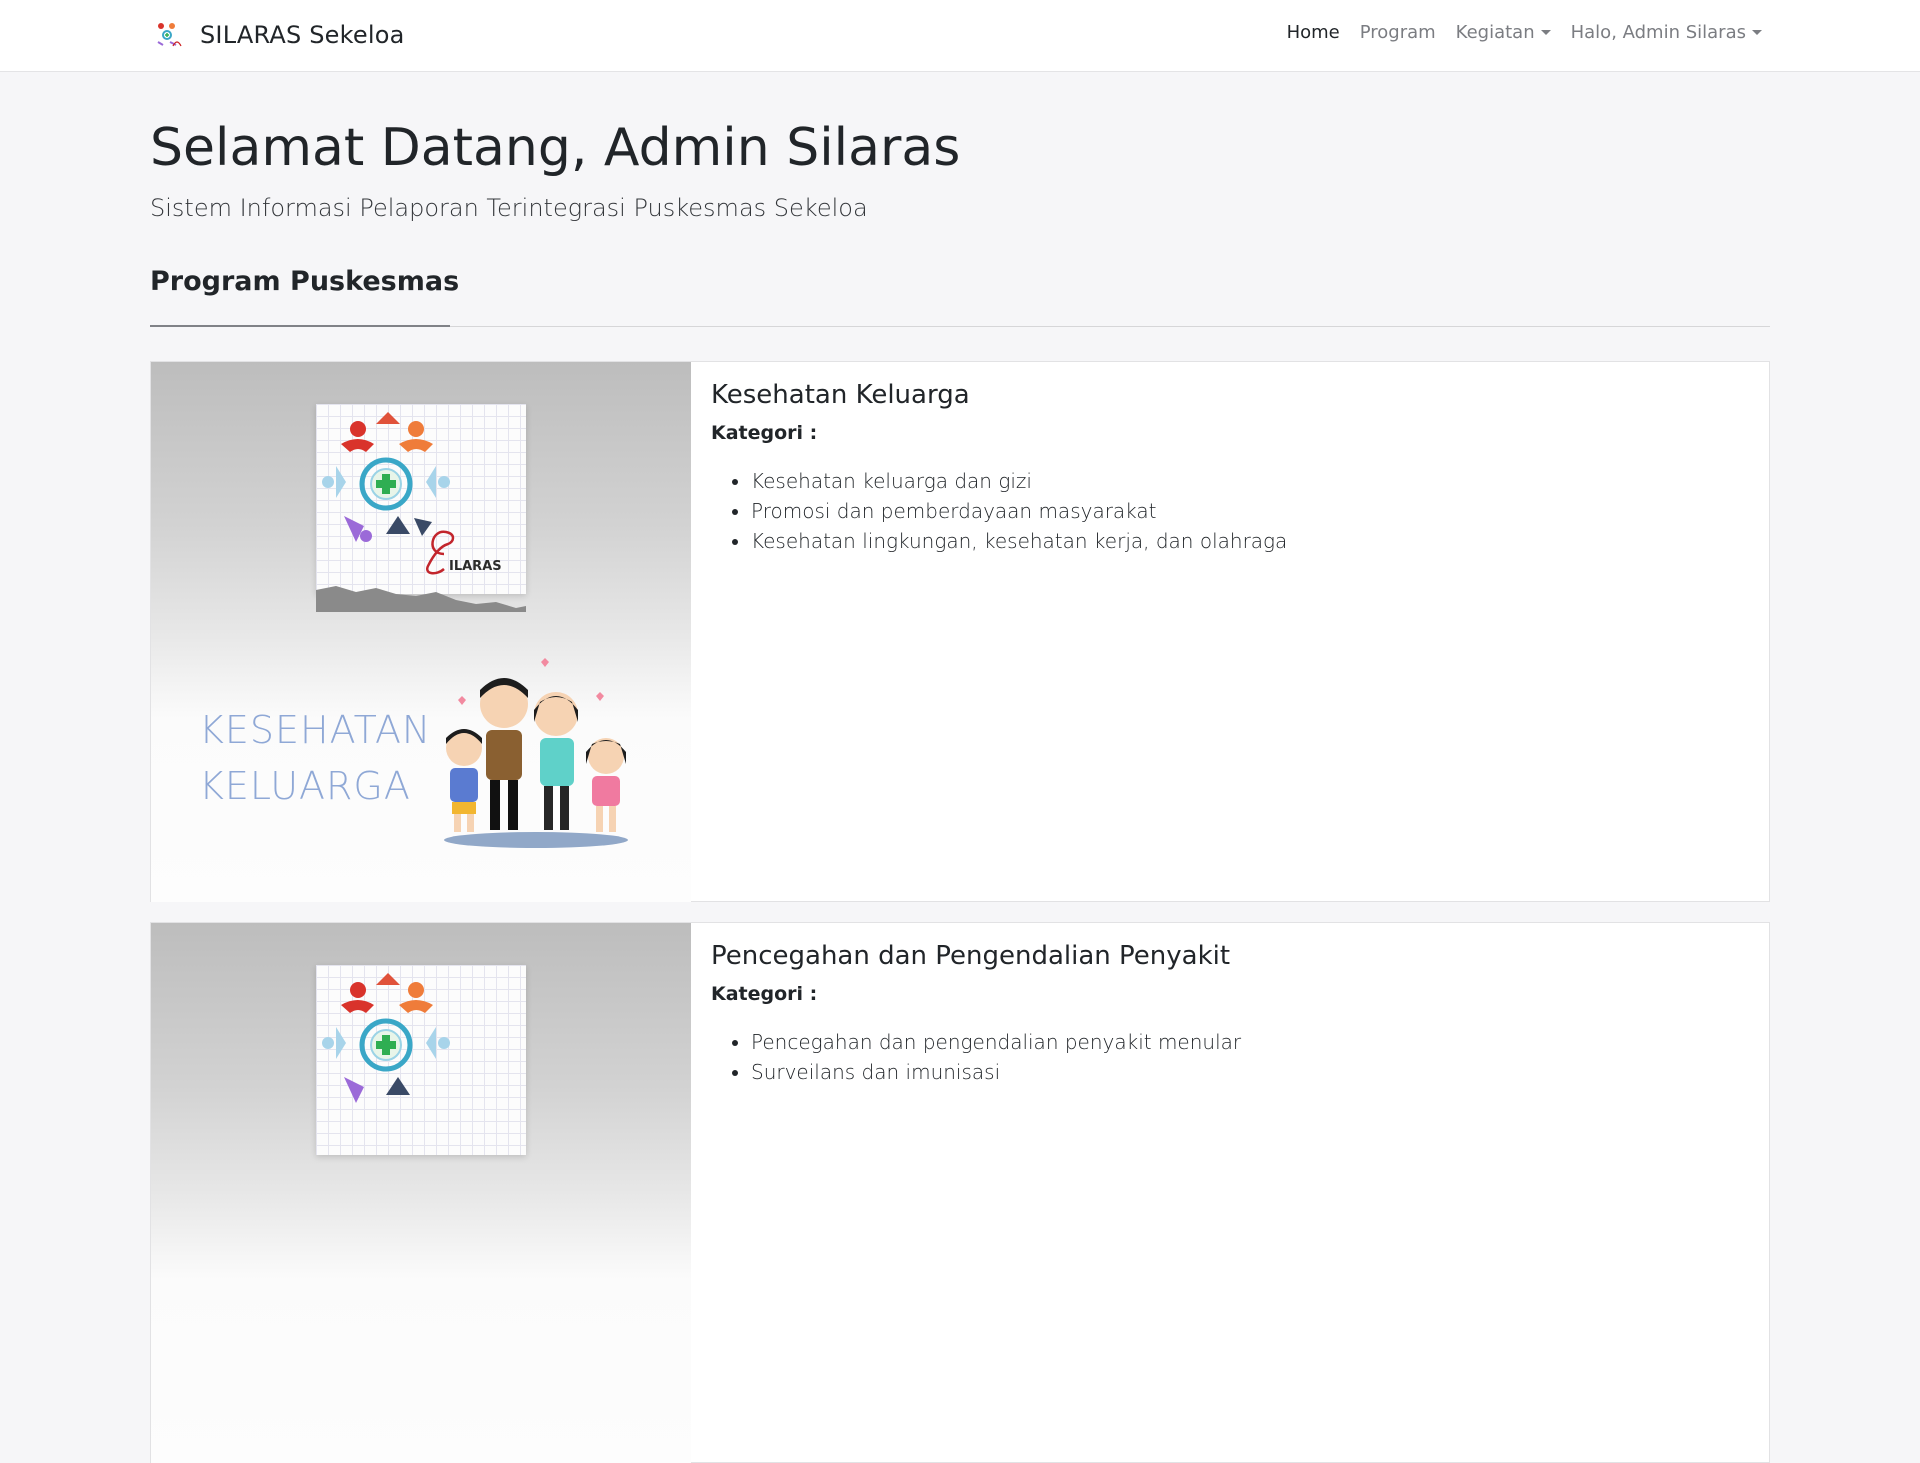  Describe the element at coordinates (305, 281) in the screenshot. I see `section-title: Program Puskesmas` at that location.